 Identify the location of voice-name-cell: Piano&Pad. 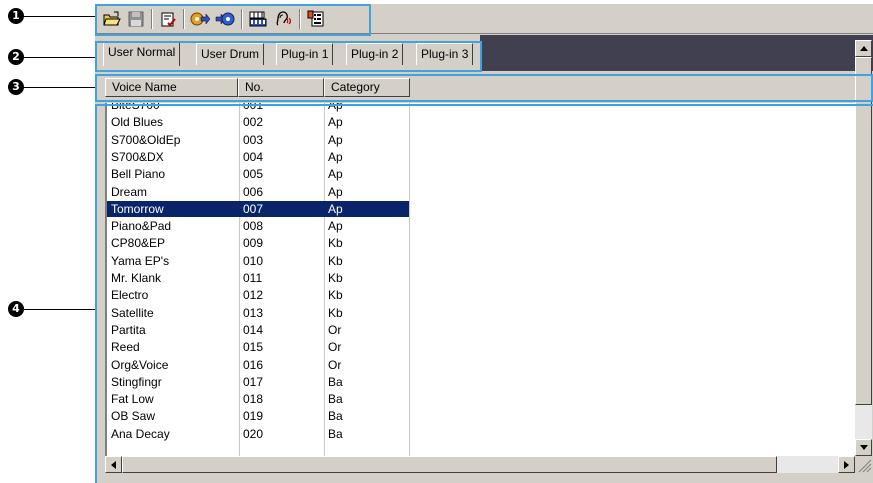
(141, 226).